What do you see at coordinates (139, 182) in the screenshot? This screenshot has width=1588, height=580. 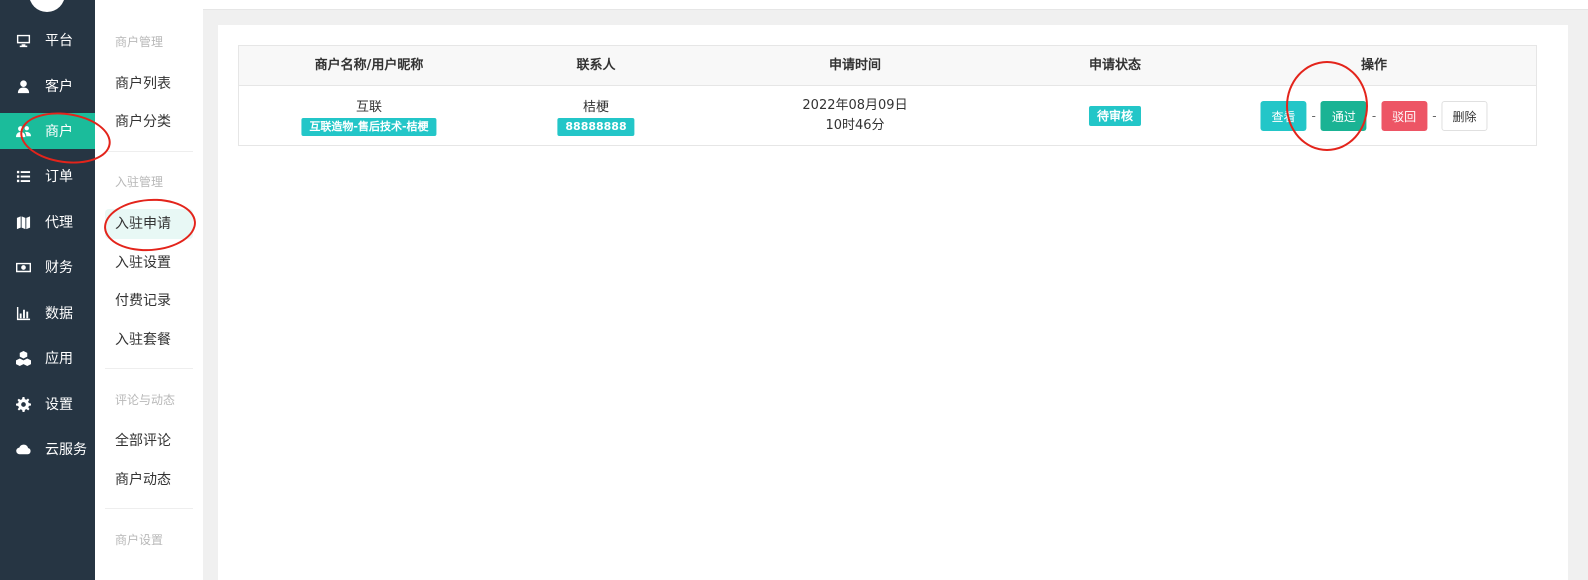 I see `group-entry-management: 入驻管理` at bounding box center [139, 182].